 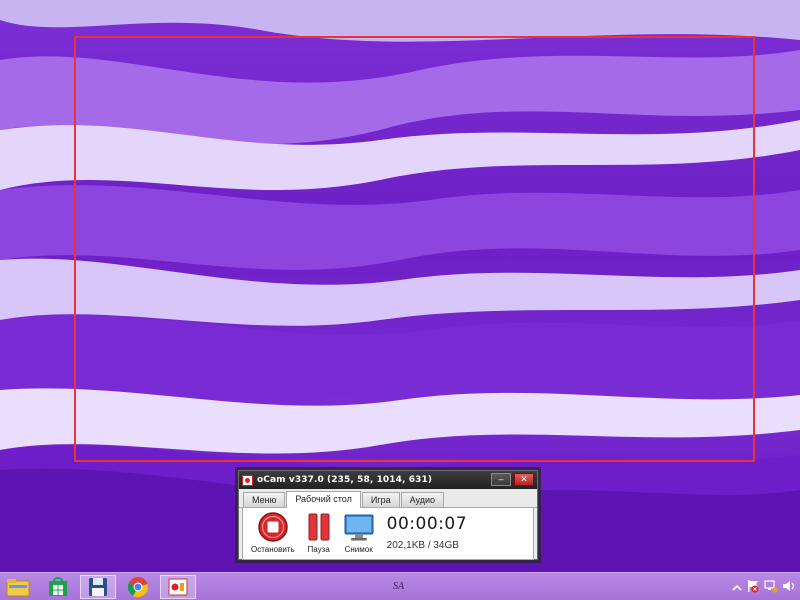 What do you see at coordinates (359, 527) in the screenshot?
I see `monitor-snapshot-icon` at bounding box center [359, 527].